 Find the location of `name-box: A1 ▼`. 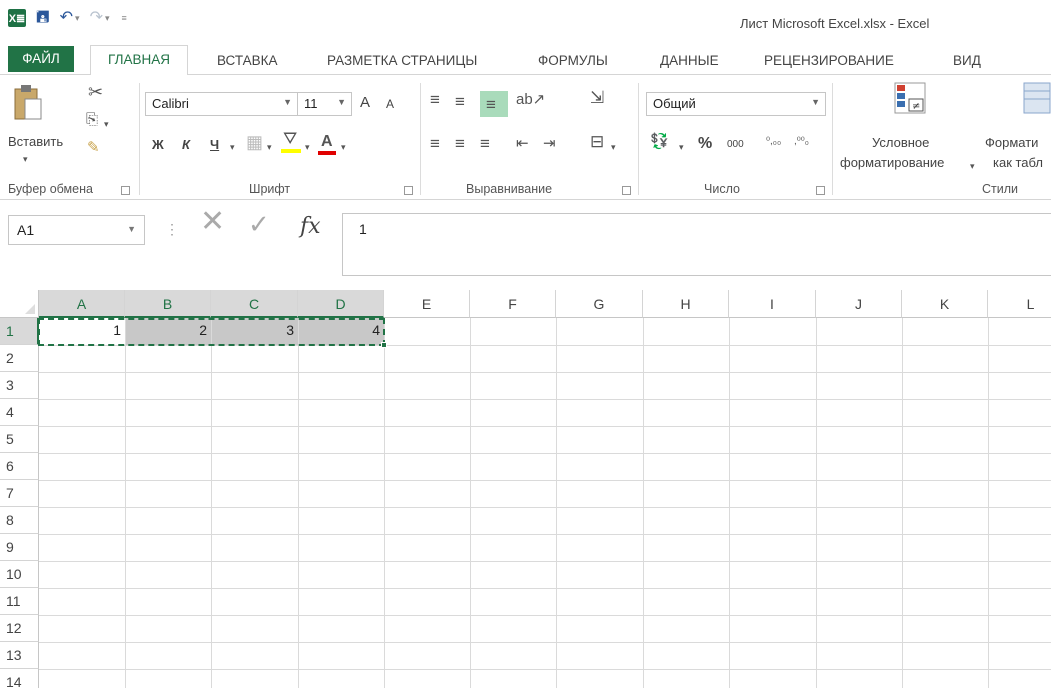

name-box: A1 ▼ is located at coordinates (76, 230).